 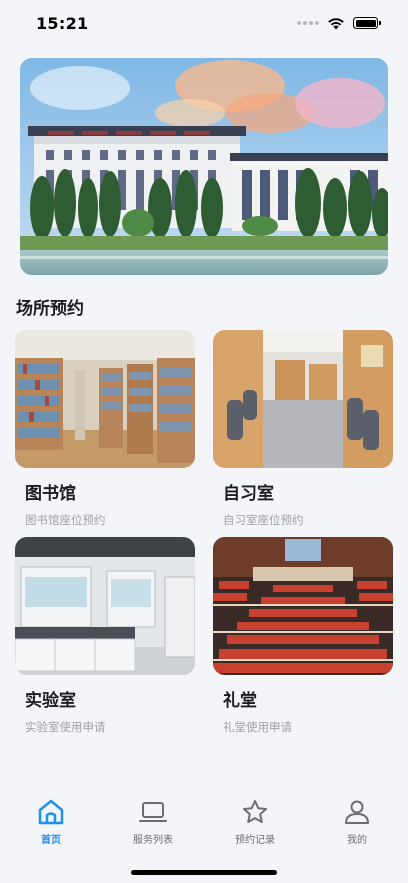 What do you see at coordinates (204, 23) in the screenshot?
I see `status-bar: 15:21` at bounding box center [204, 23].